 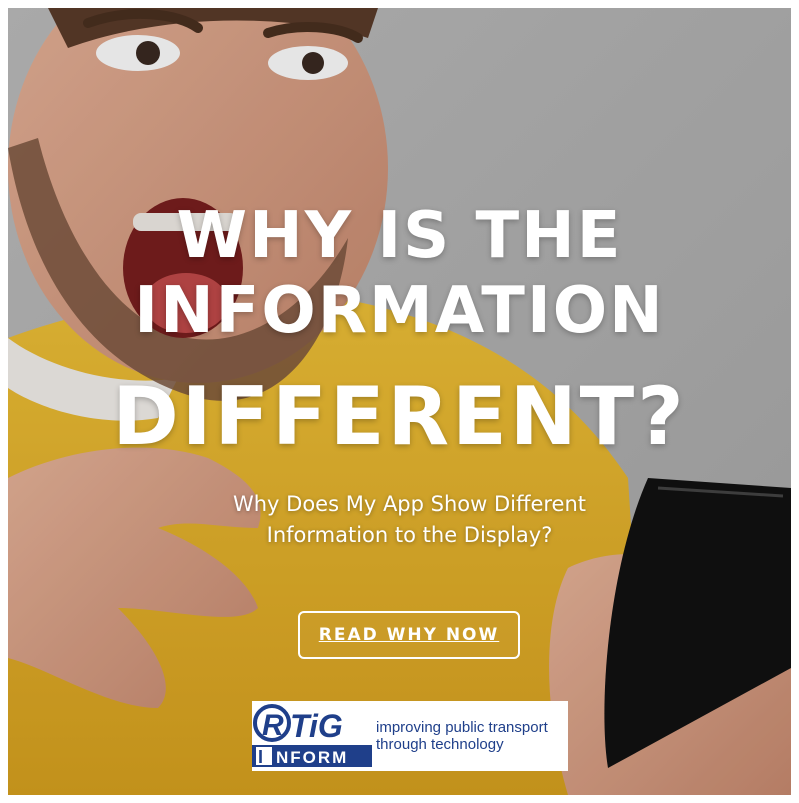 I want to click on rtig-logo-icon: R TiG I NFORM, so click(x=312, y=736).